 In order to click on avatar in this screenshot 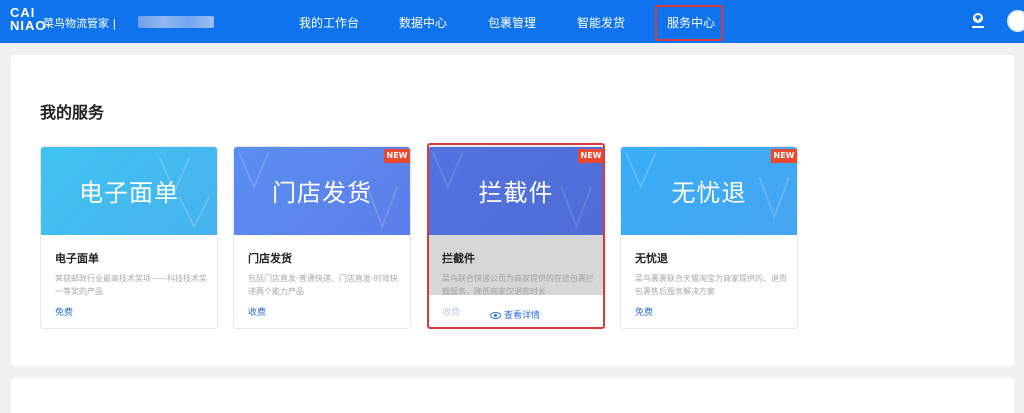, I will do `click(1015, 21)`.